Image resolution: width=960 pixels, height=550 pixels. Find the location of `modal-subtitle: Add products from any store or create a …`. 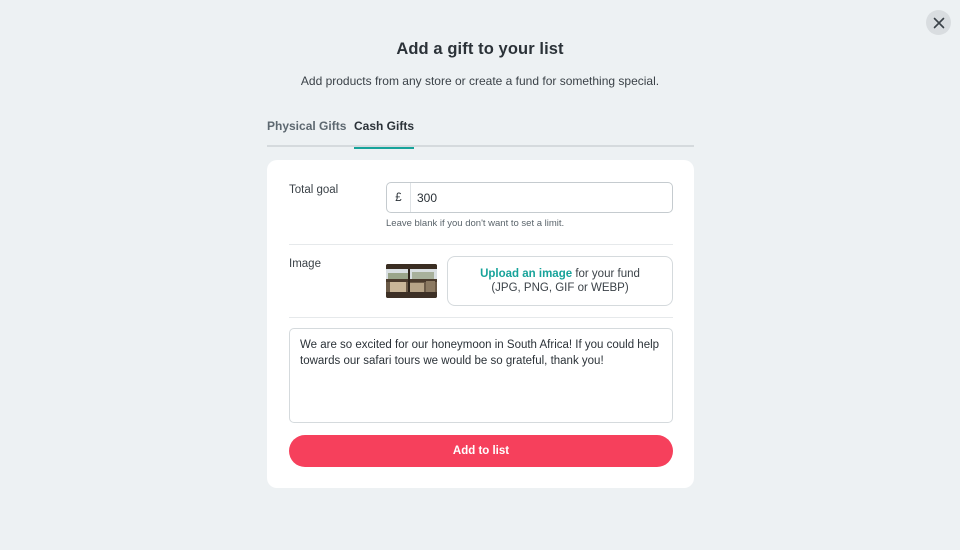

modal-subtitle: Add products from any store or create a … is located at coordinates (480, 81).